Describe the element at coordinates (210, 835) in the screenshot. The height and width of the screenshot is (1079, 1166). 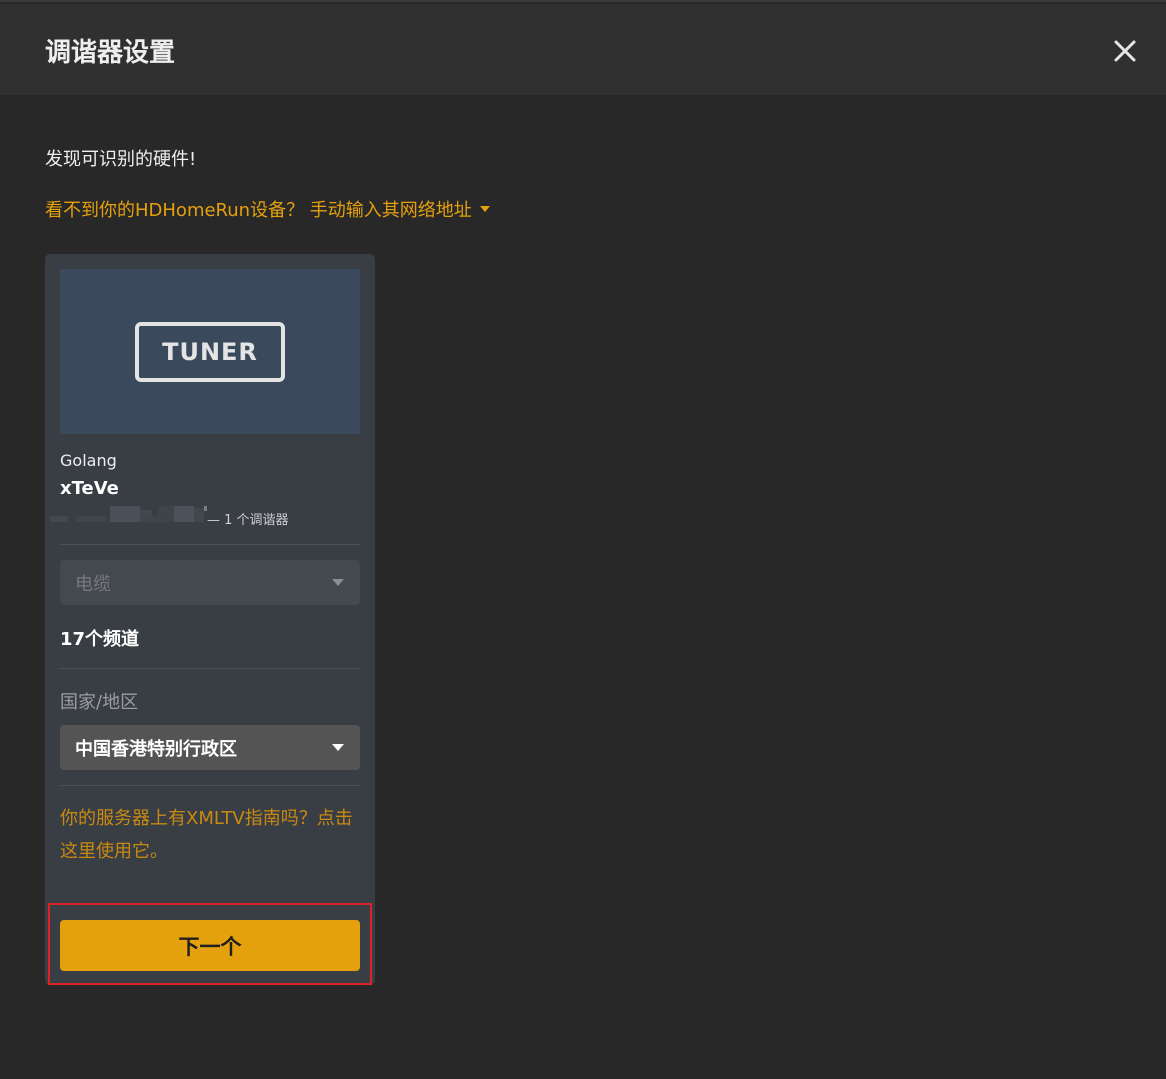
I see `xmltv-guide-link: 你的服务器上有XMLTV指南吗？点击这里使用它。` at that location.